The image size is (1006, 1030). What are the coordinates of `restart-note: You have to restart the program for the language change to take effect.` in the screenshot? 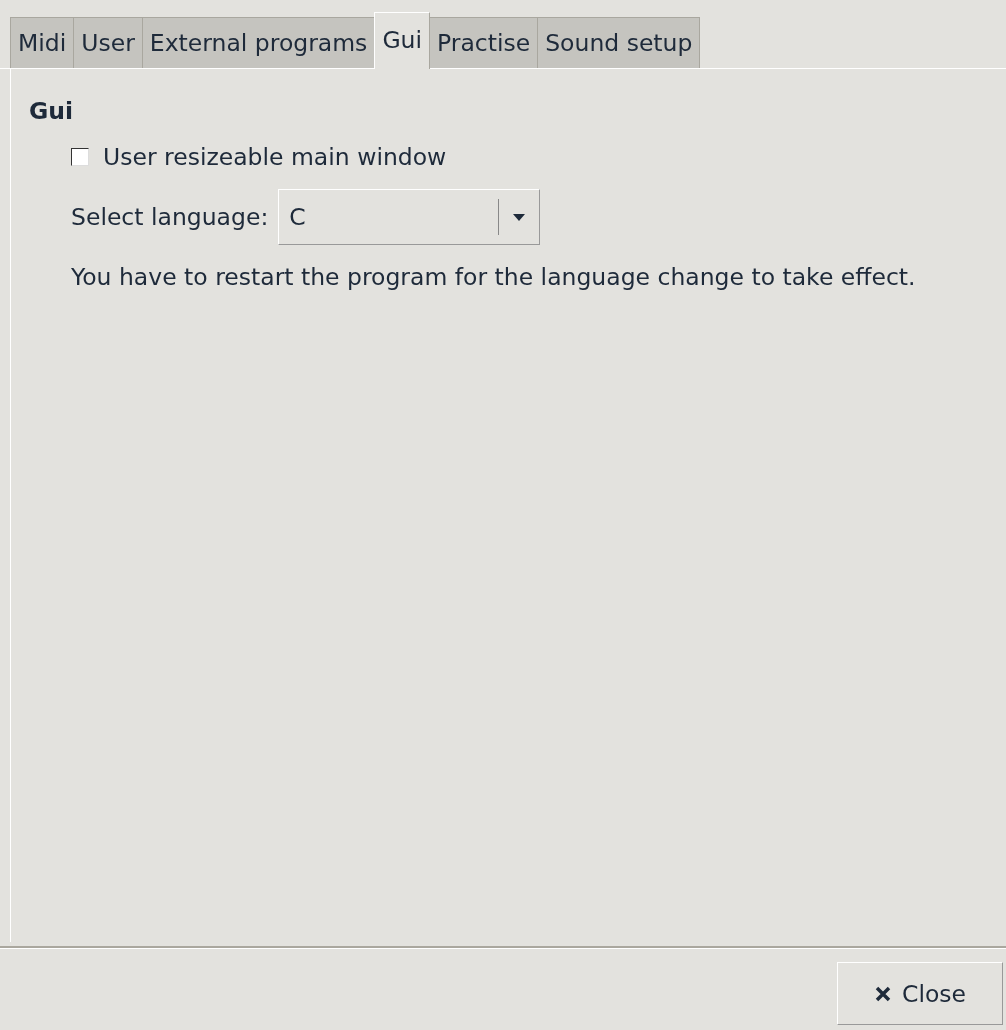 It's located at (494, 277).